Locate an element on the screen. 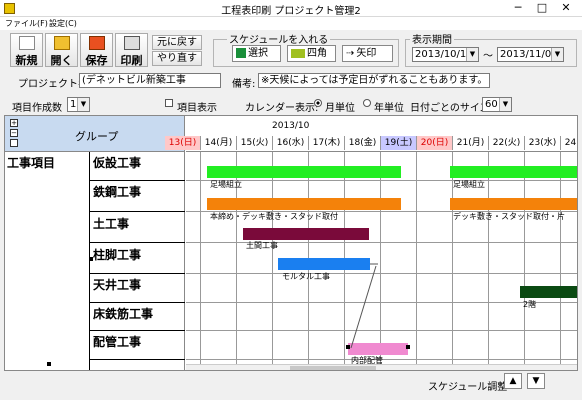 The height and width of the screenshot is (400, 582). schedule-adjust-label: スケジュール調整 is located at coordinates (468, 387).